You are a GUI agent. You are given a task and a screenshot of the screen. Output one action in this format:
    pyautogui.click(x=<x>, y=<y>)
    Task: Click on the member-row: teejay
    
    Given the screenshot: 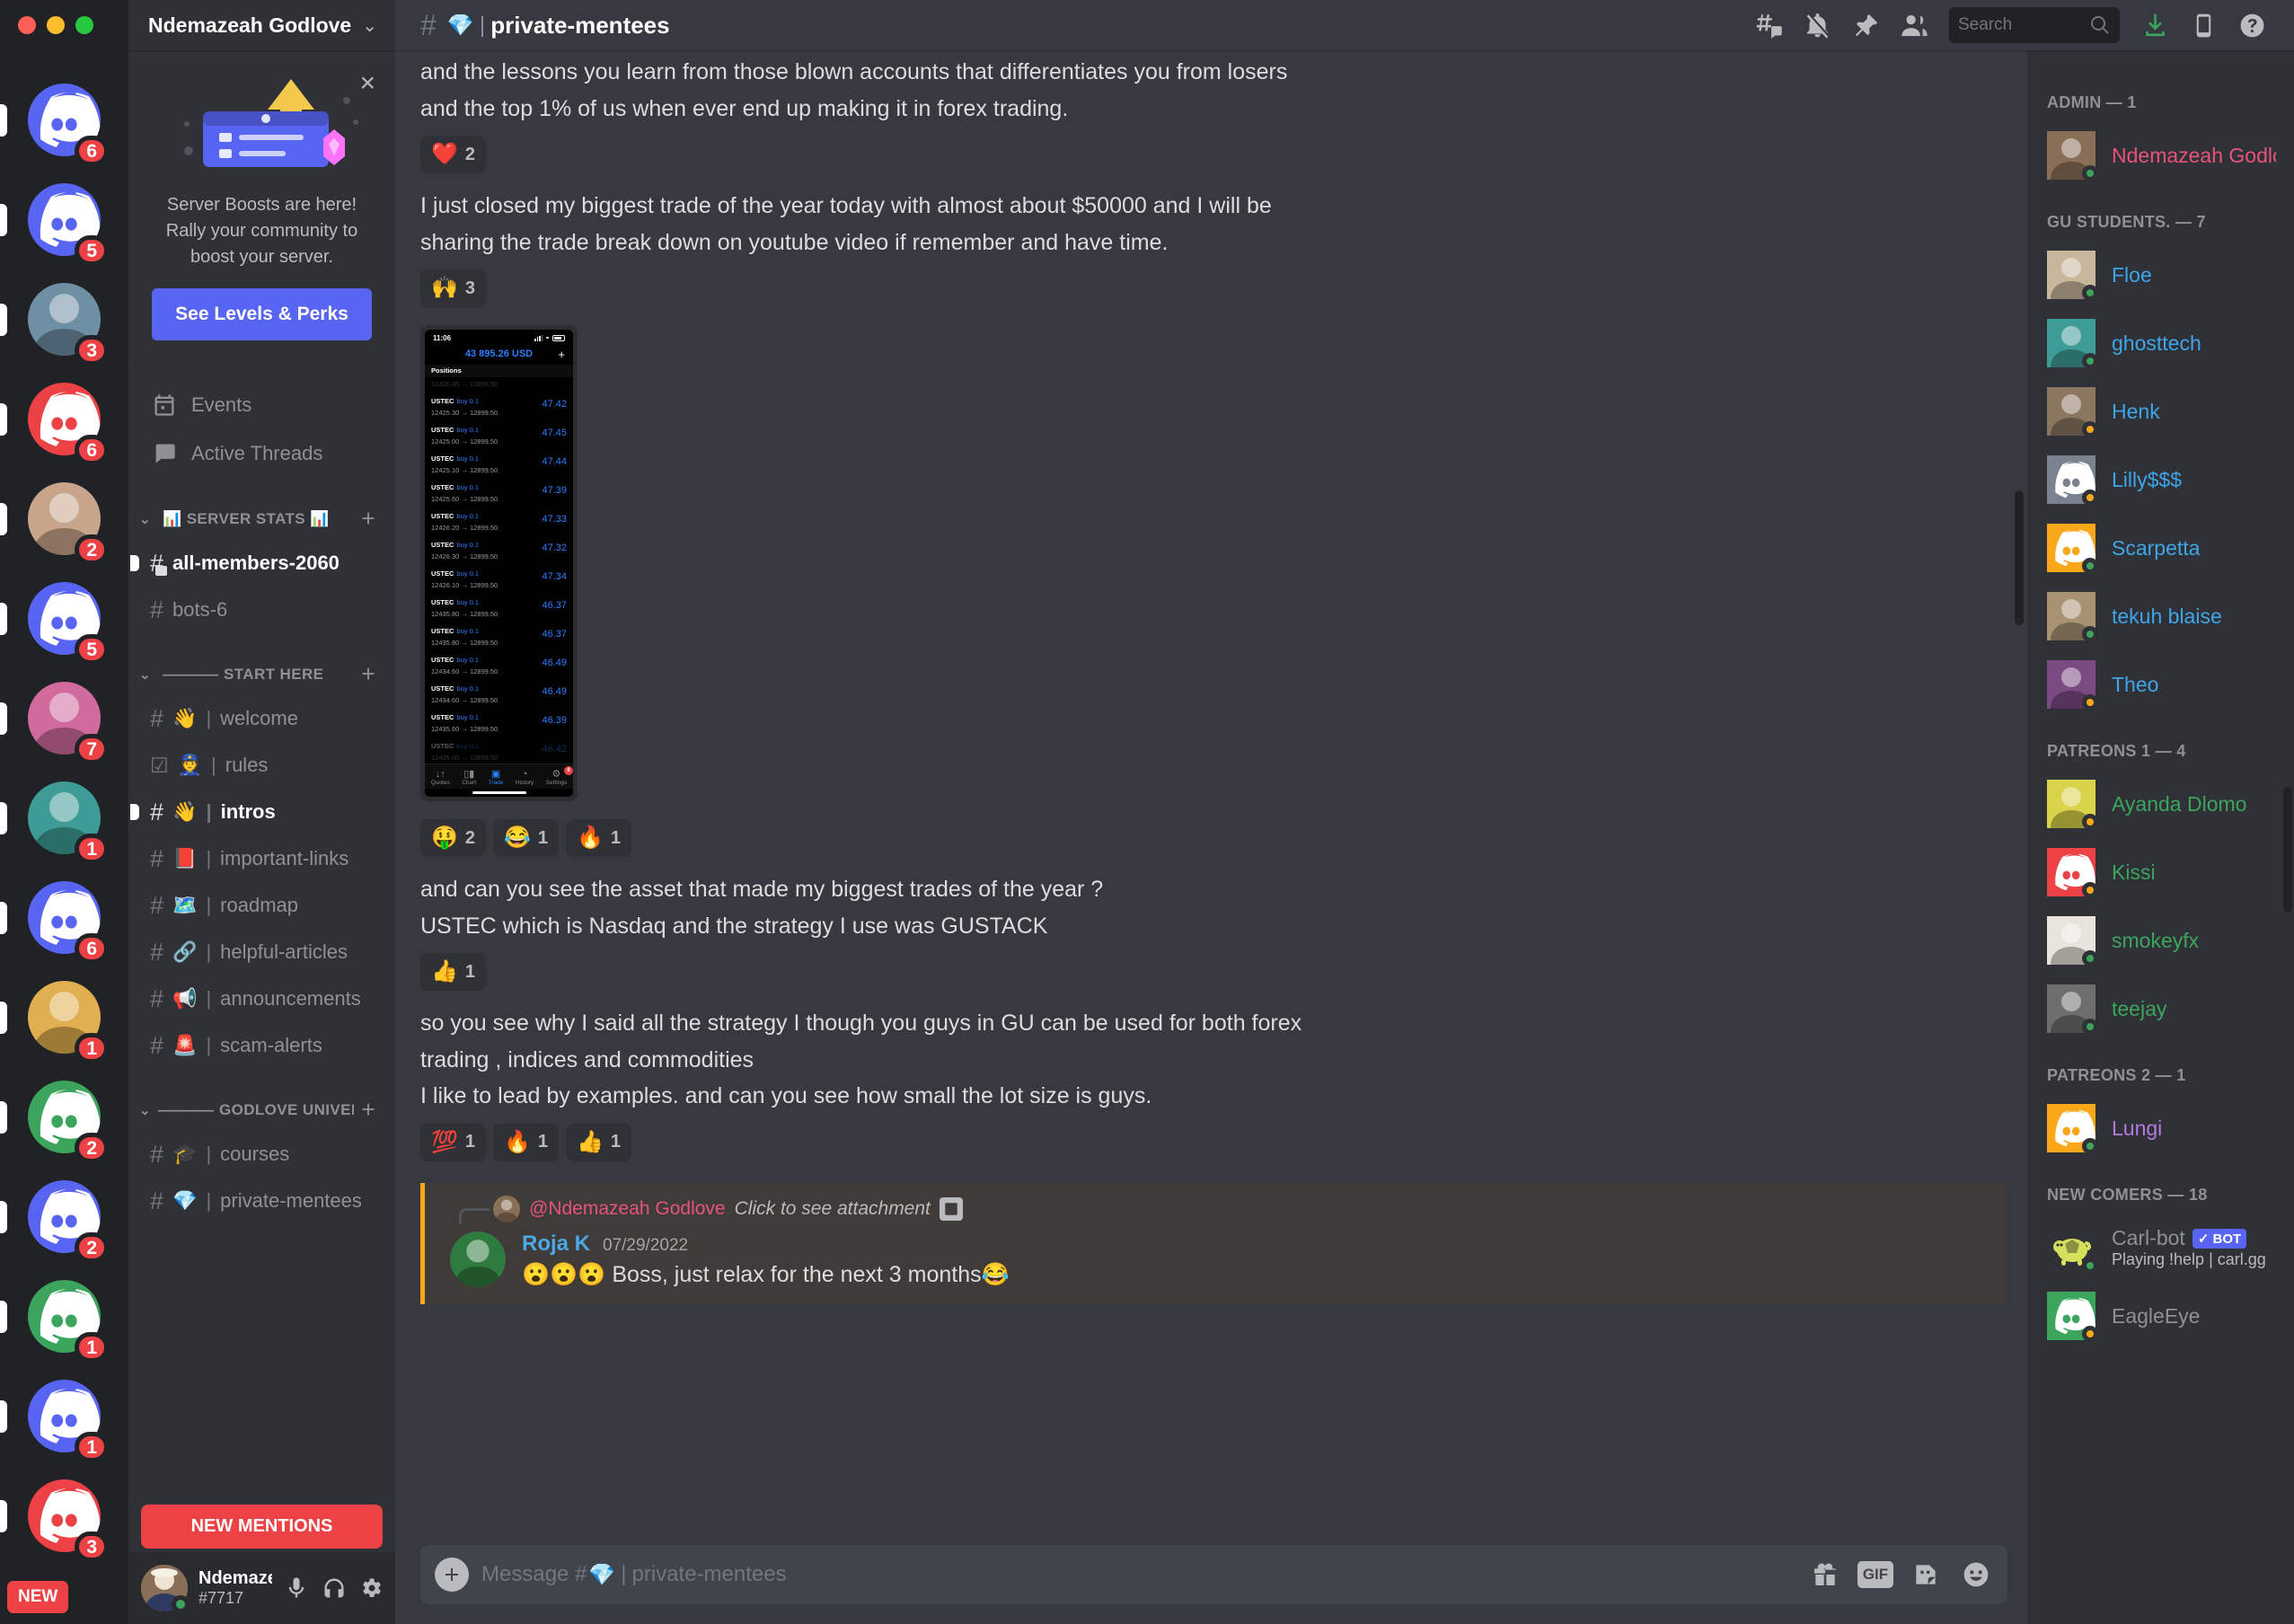 What is the action you would take?
    pyautogui.click(x=2160, y=1009)
    